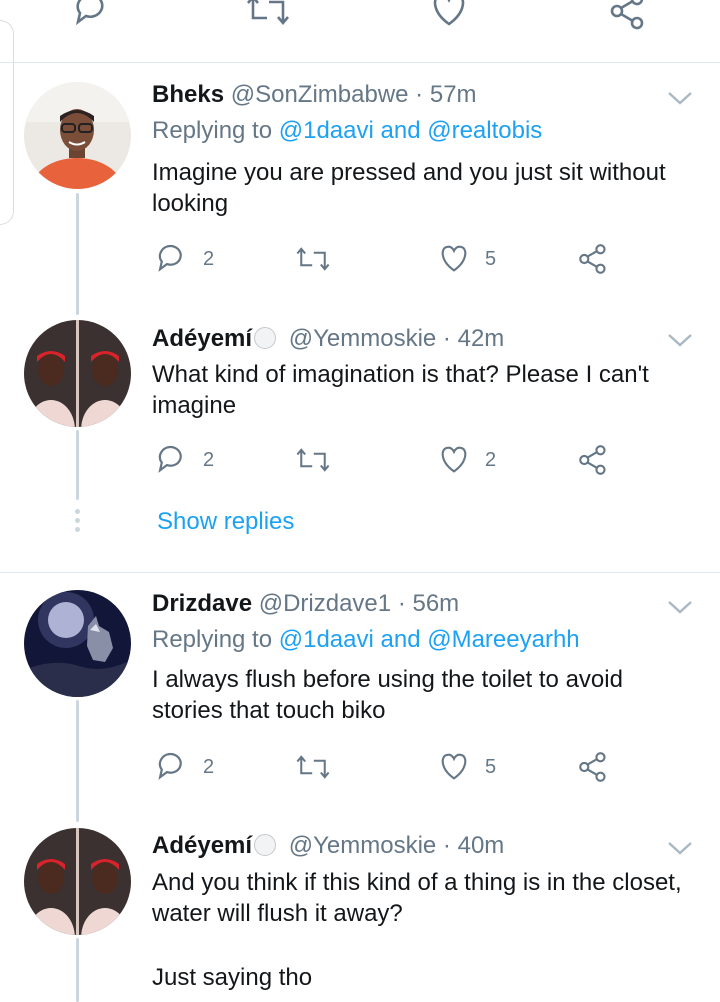 Image resolution: width=720 pixels, height=1002 pixels. Describe the element at coordinates (325, 603) in the screenshot. I see `author-handle: @Drizdave1` at that location.